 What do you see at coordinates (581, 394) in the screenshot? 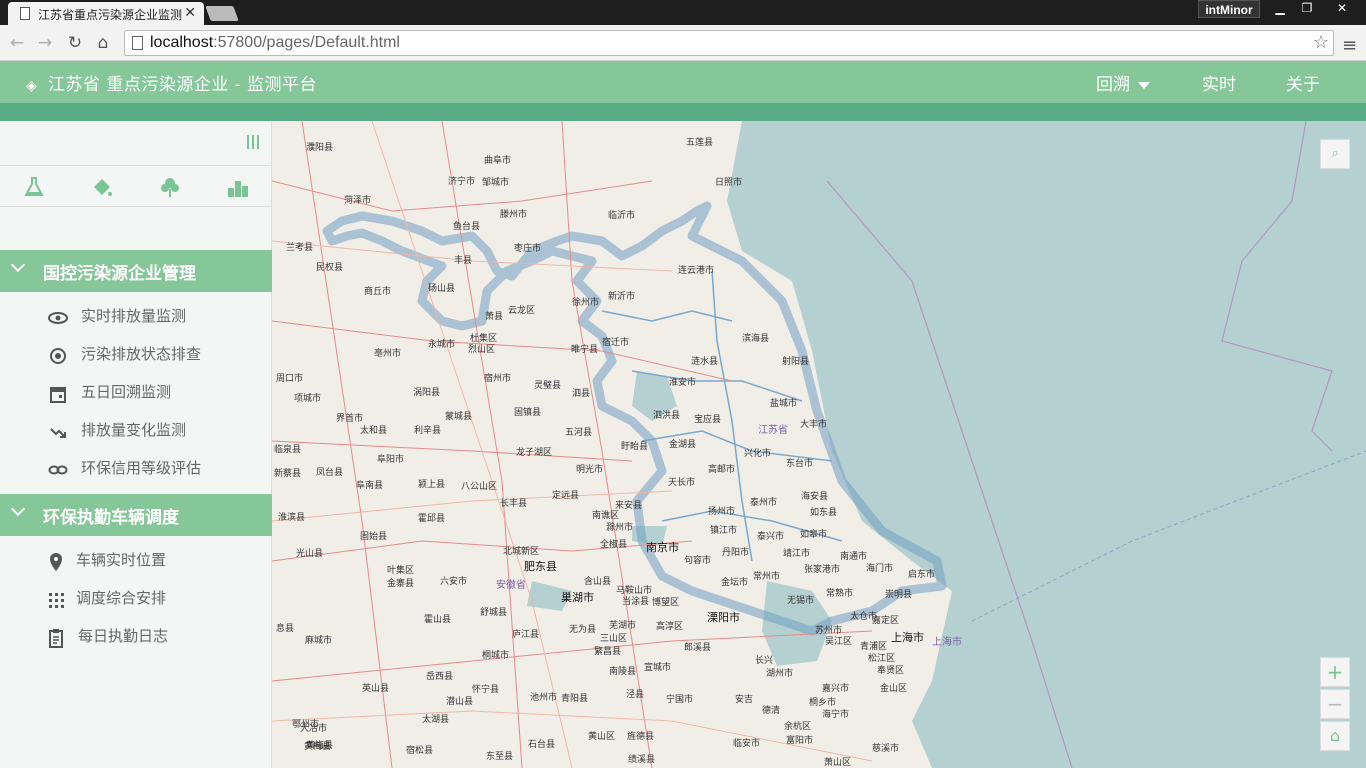
I see `map-label: 泗县` at bounding box center [581, 394].